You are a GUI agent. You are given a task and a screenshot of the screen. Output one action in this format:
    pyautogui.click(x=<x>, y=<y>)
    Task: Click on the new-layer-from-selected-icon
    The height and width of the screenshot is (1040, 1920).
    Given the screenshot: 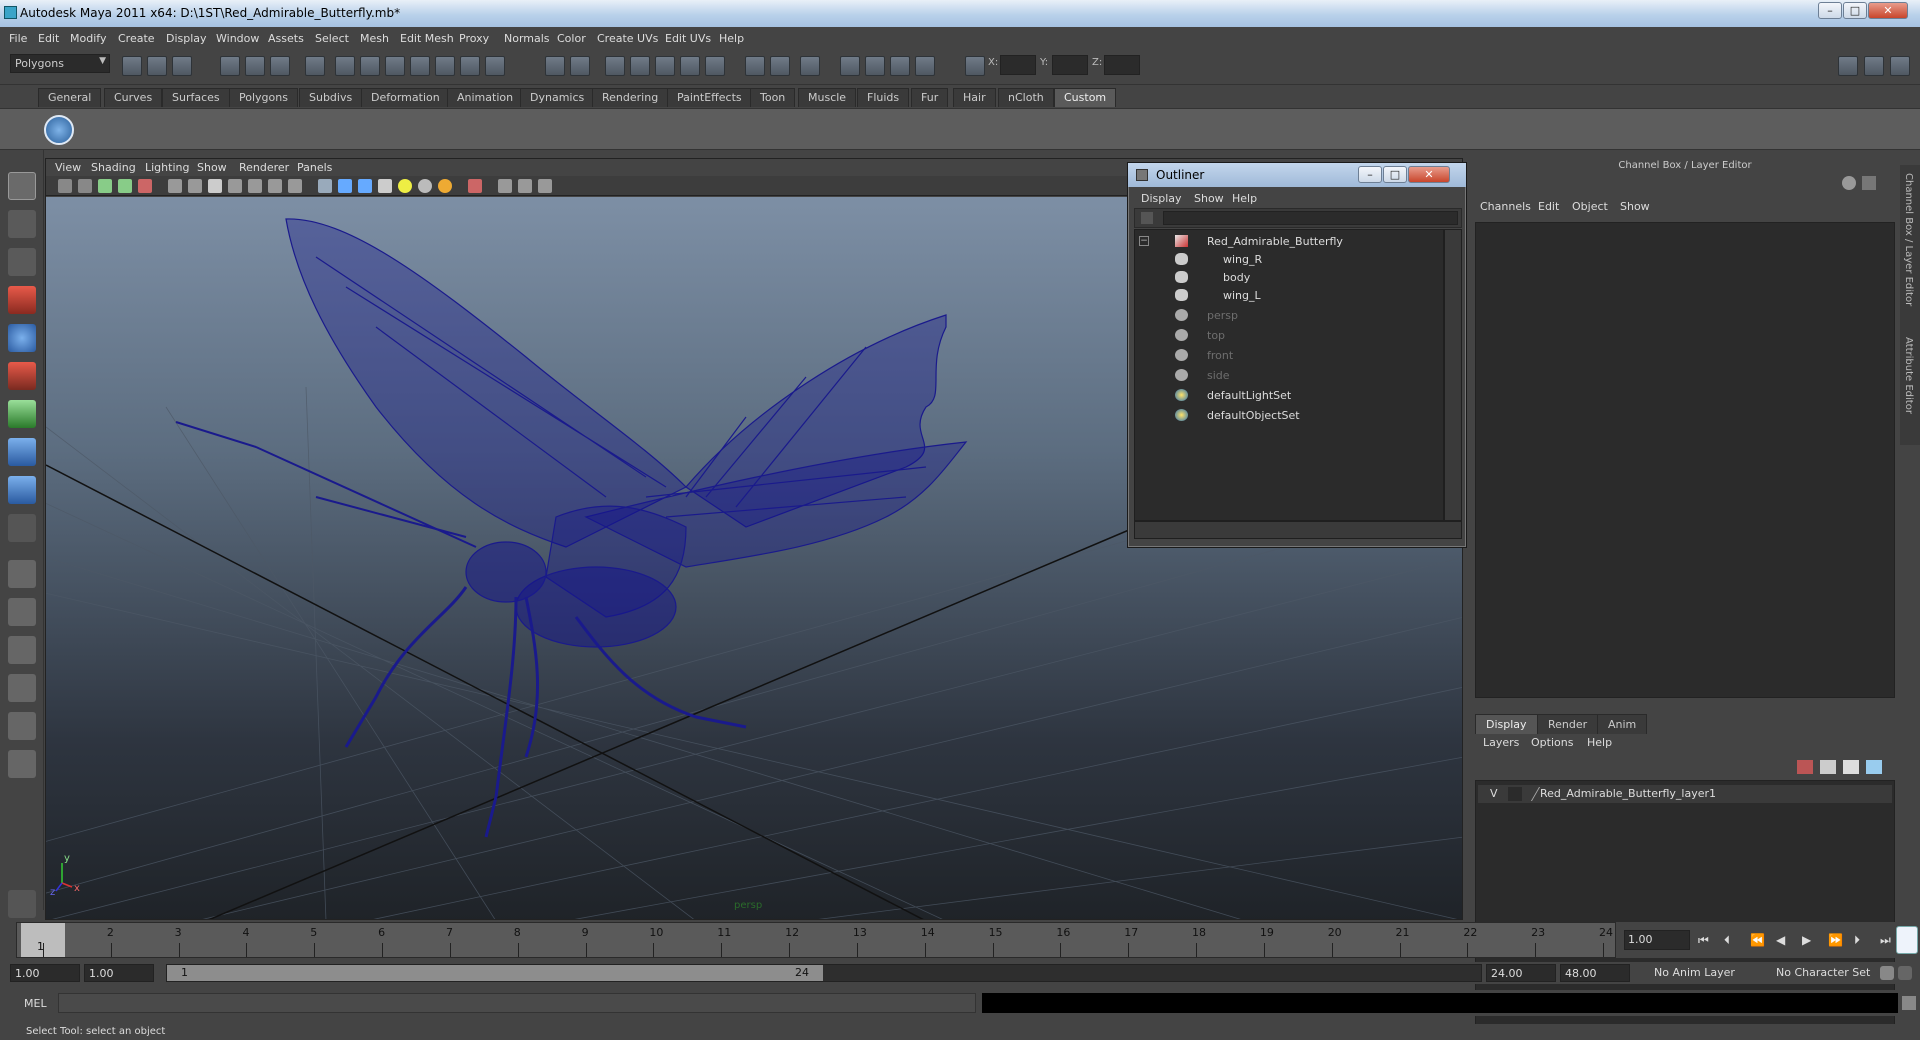 What is the action you would take?
    pyautogui.click(x=1874, y=767)
    